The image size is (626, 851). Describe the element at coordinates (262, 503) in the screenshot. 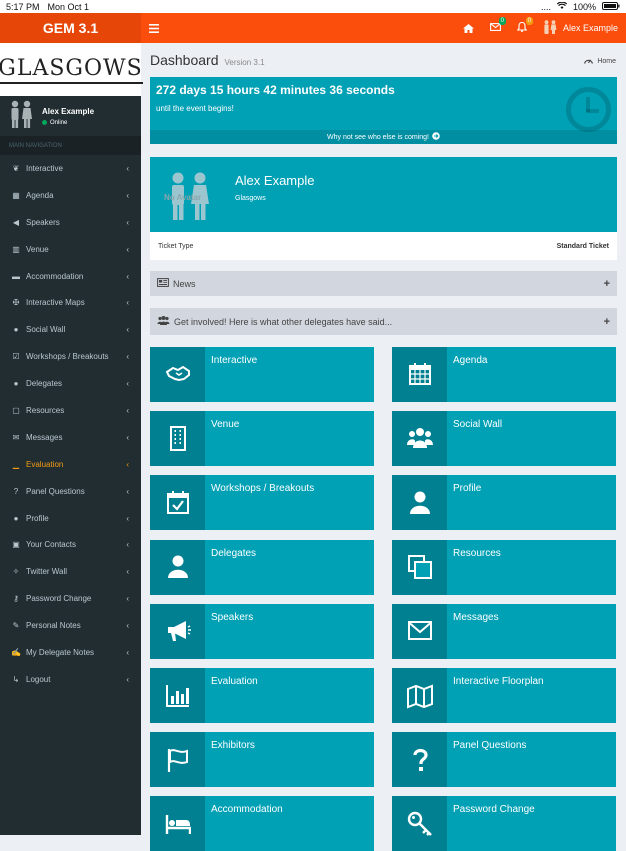

I see `tile-workshops-breakouts: Workshops / Breakouts` at that location.